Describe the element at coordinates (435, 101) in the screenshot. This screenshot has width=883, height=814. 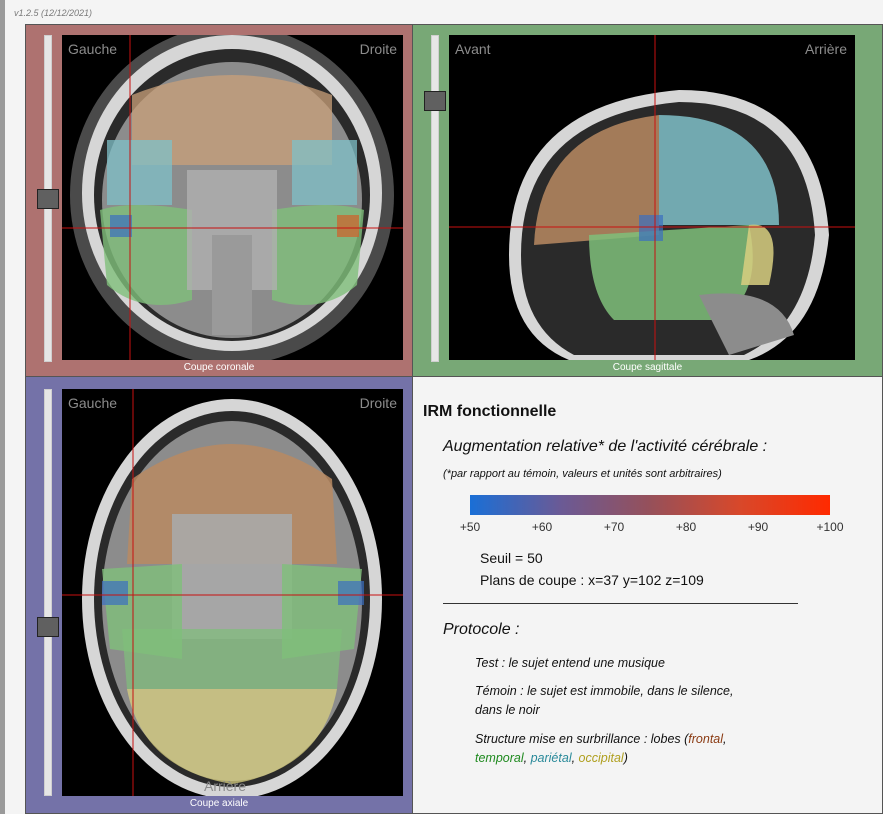
I see `sagittal-slider-thumb` at that location.